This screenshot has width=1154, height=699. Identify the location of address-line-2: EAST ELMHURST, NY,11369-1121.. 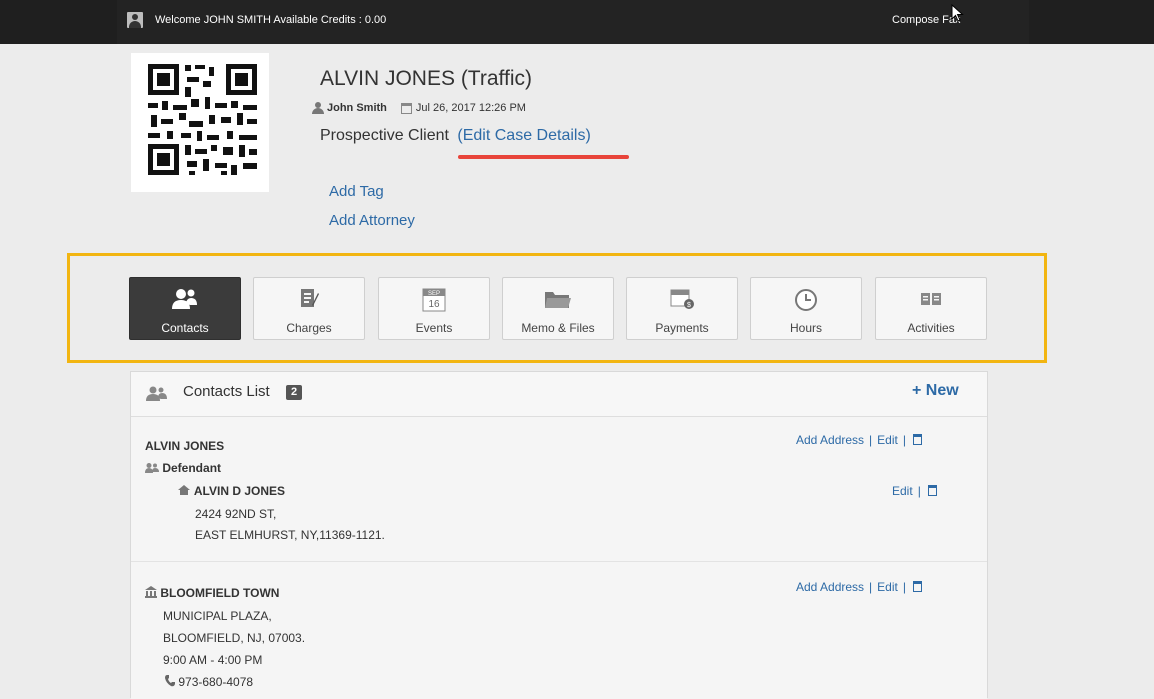
(290, 535).